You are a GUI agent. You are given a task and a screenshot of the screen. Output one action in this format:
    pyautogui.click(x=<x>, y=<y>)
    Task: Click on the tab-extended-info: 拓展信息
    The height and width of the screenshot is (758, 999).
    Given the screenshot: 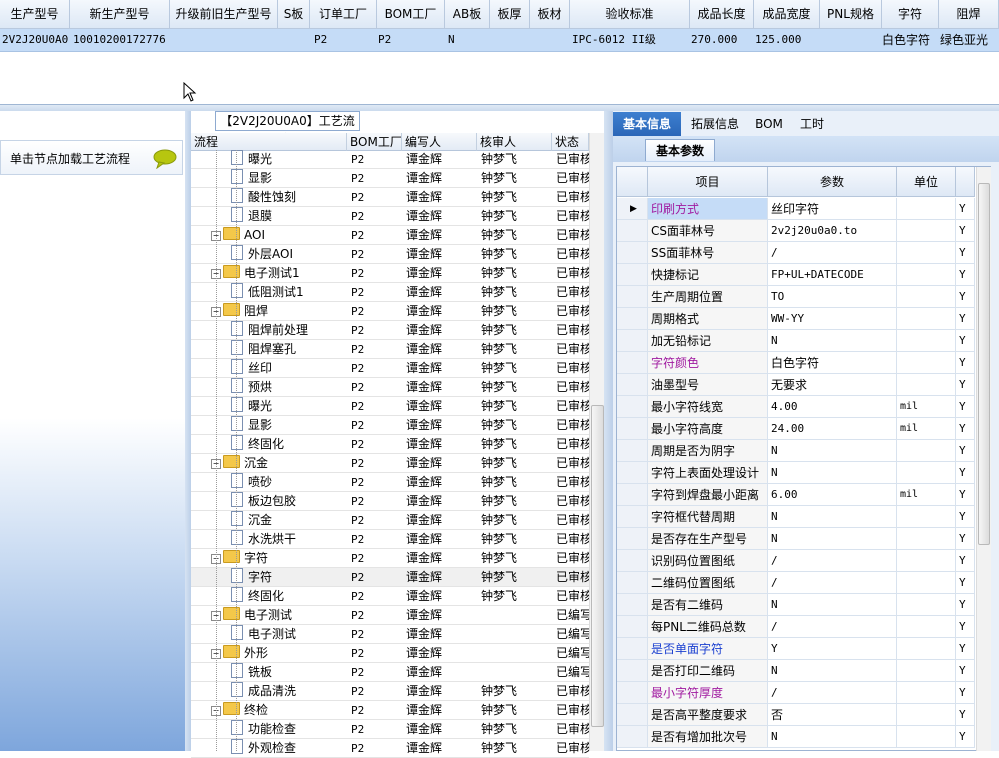 What is the action you would take?
    pyautogui.click(x=715, y=124)
    